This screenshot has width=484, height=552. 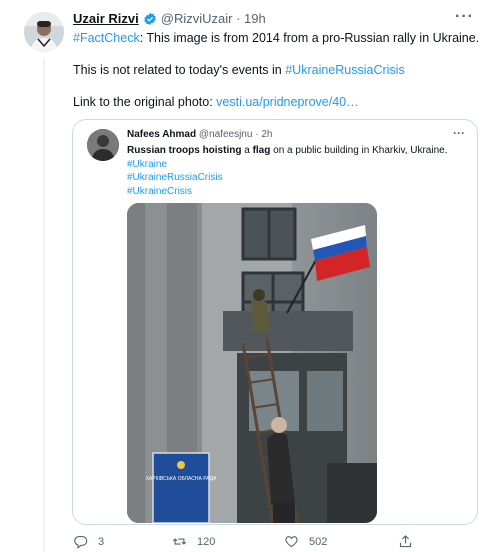 What do you see at coordinates (81, 542) in the screenshot?
I see `reply-icon` at bounding box center [81, 542].